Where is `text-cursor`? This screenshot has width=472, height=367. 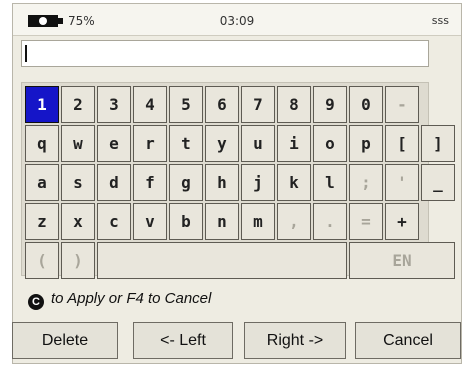
text-cursor is located at coordinates (26, 53).